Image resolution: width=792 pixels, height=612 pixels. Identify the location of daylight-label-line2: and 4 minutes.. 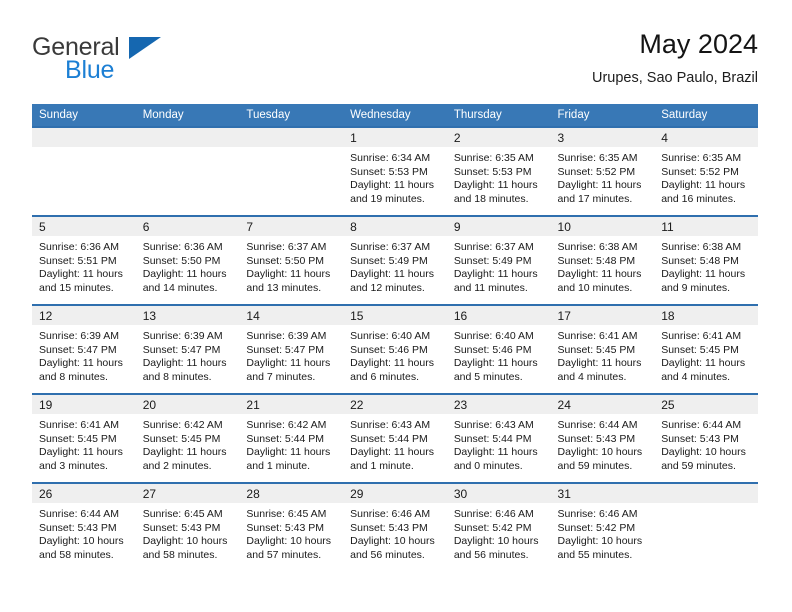
(592, 376).